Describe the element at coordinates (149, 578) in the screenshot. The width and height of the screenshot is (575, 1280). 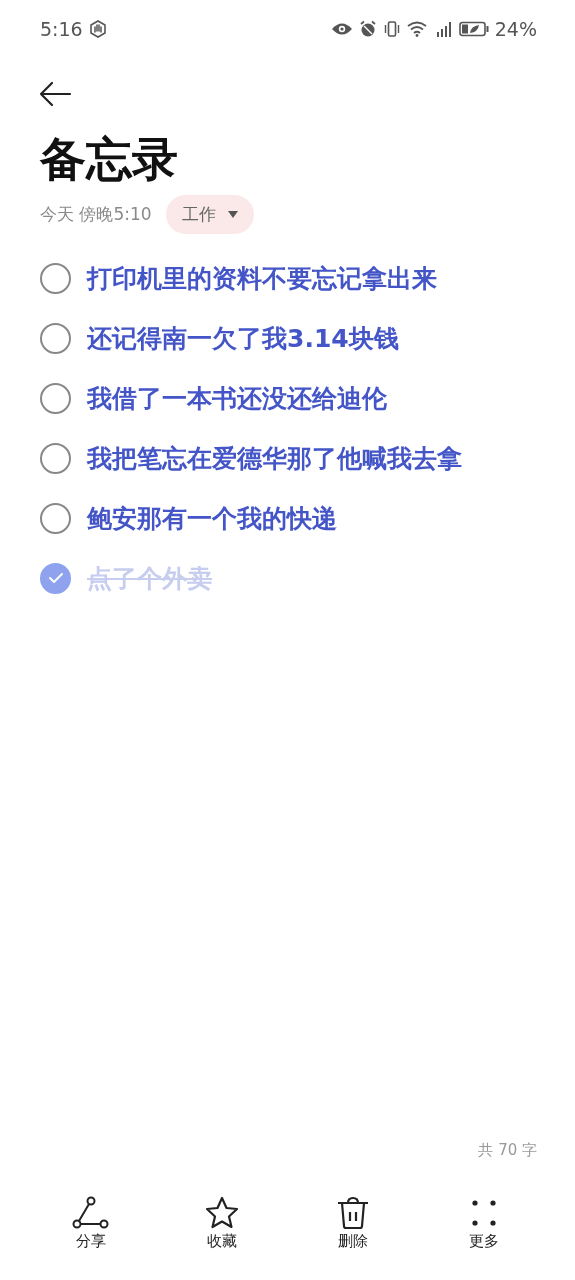
I see `todo-text: 点了个外卖` at that location.